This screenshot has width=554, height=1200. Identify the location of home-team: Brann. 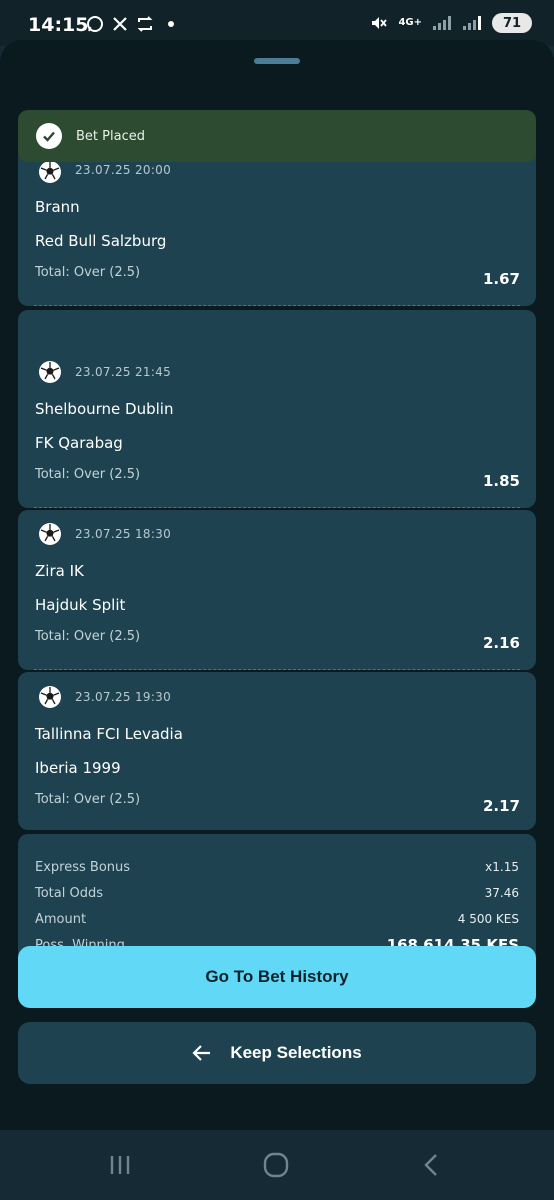
(57, 207).